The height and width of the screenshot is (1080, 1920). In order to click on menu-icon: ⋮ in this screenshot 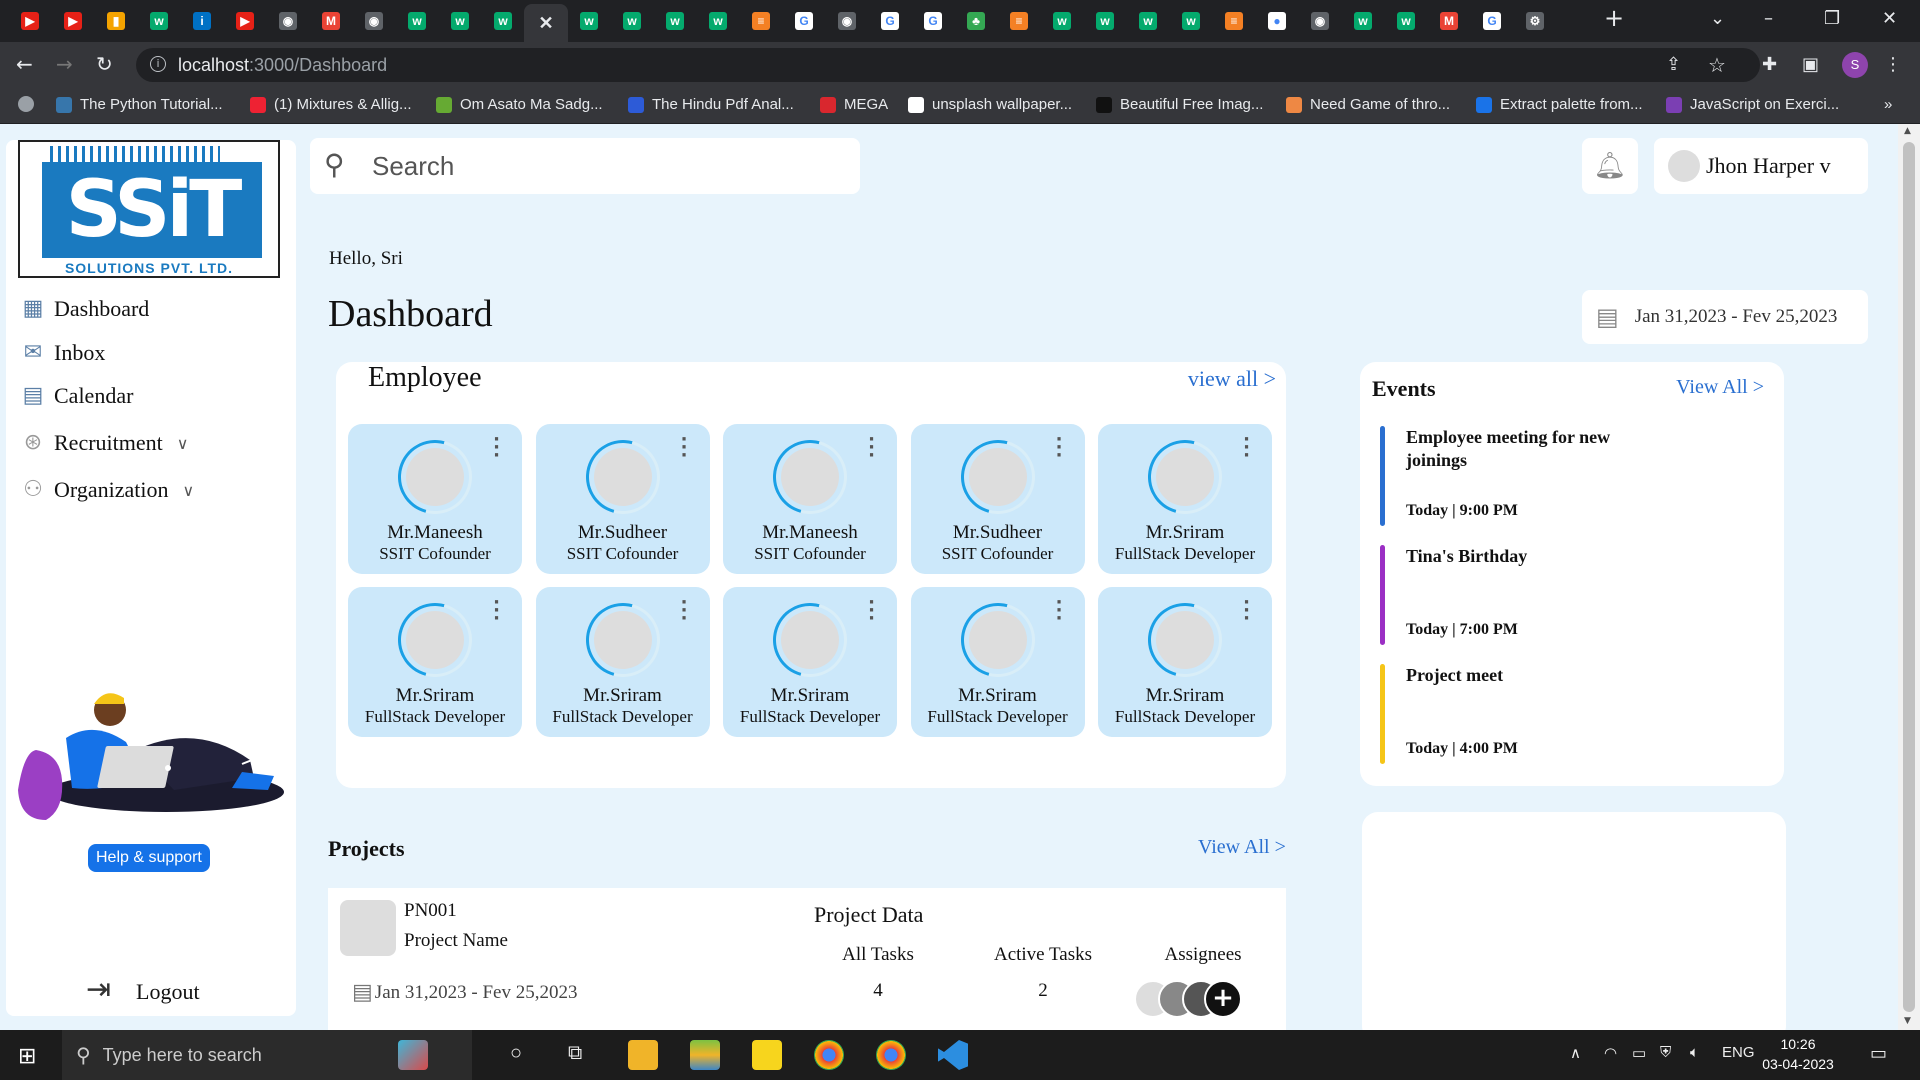, I will do `click(1893, 64)`.